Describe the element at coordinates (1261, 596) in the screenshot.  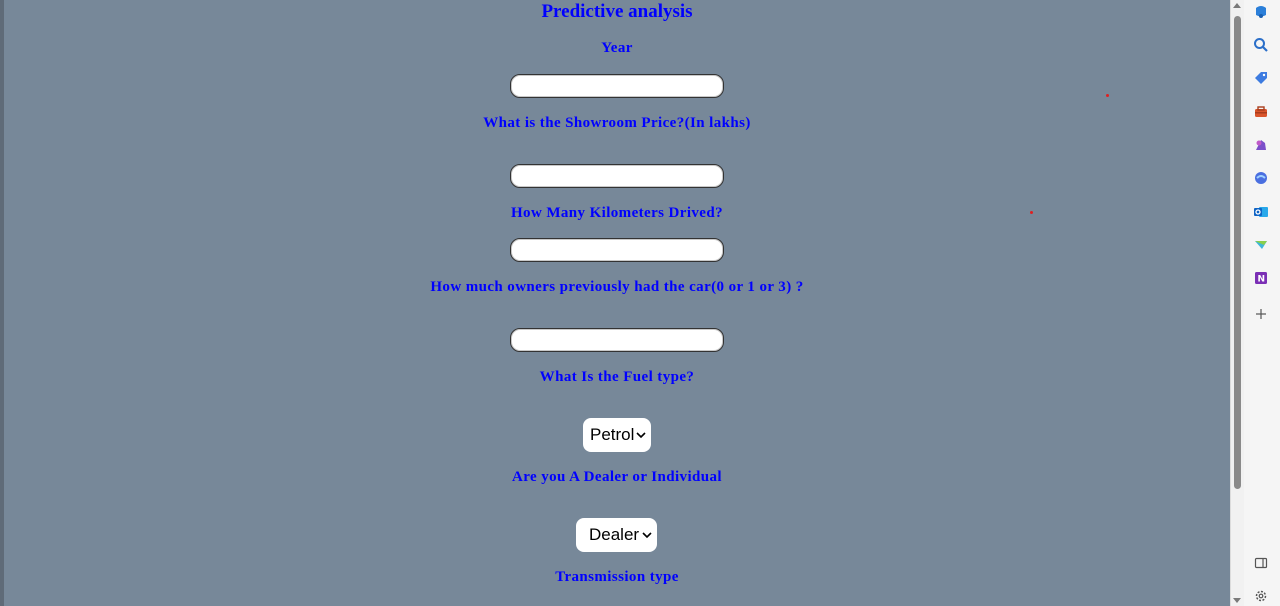
I see `settings-icon` at that location.